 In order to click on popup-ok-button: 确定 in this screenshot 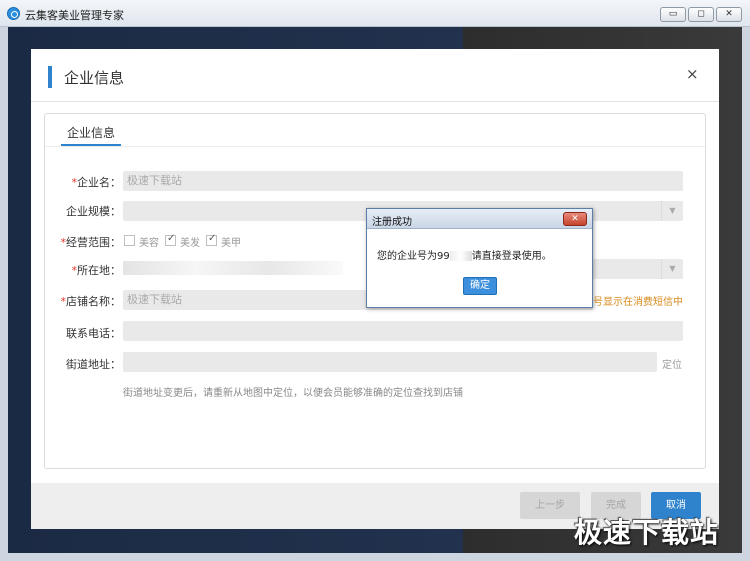, I will do `click(480, 286)`.